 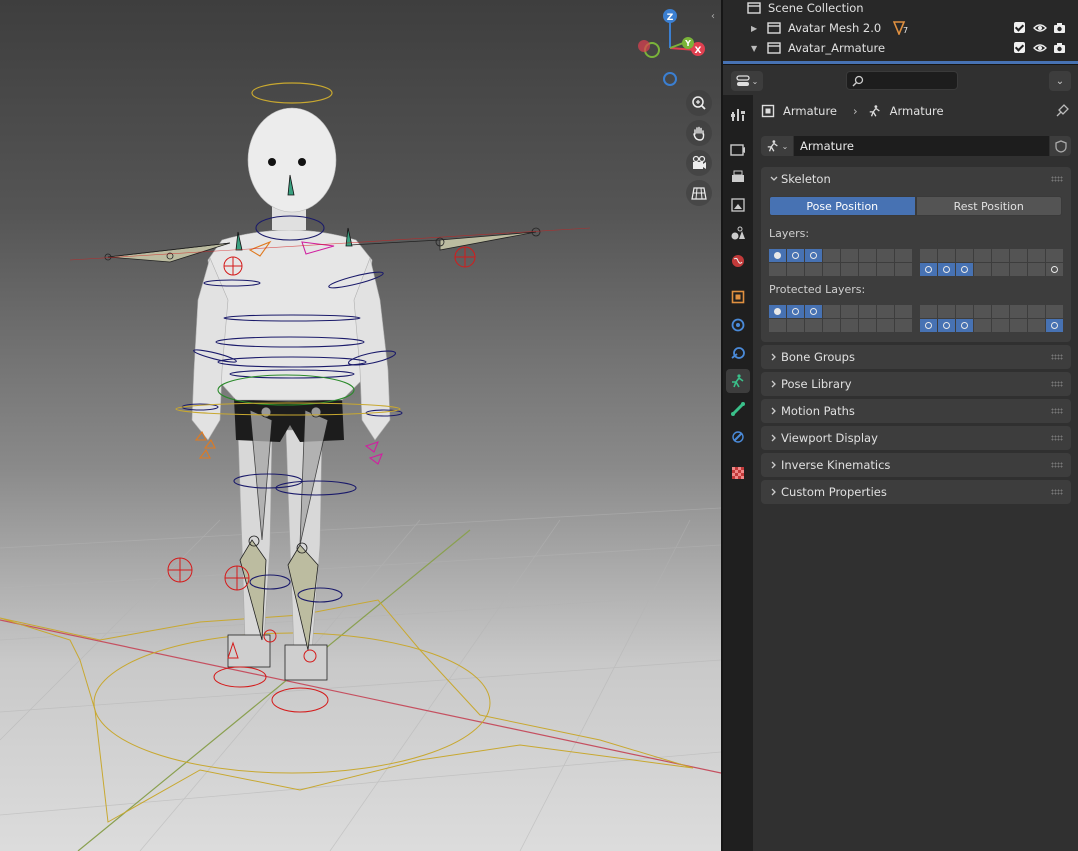 I want to click on rest-position-button: Rest Position, so click(x=988, y=206).